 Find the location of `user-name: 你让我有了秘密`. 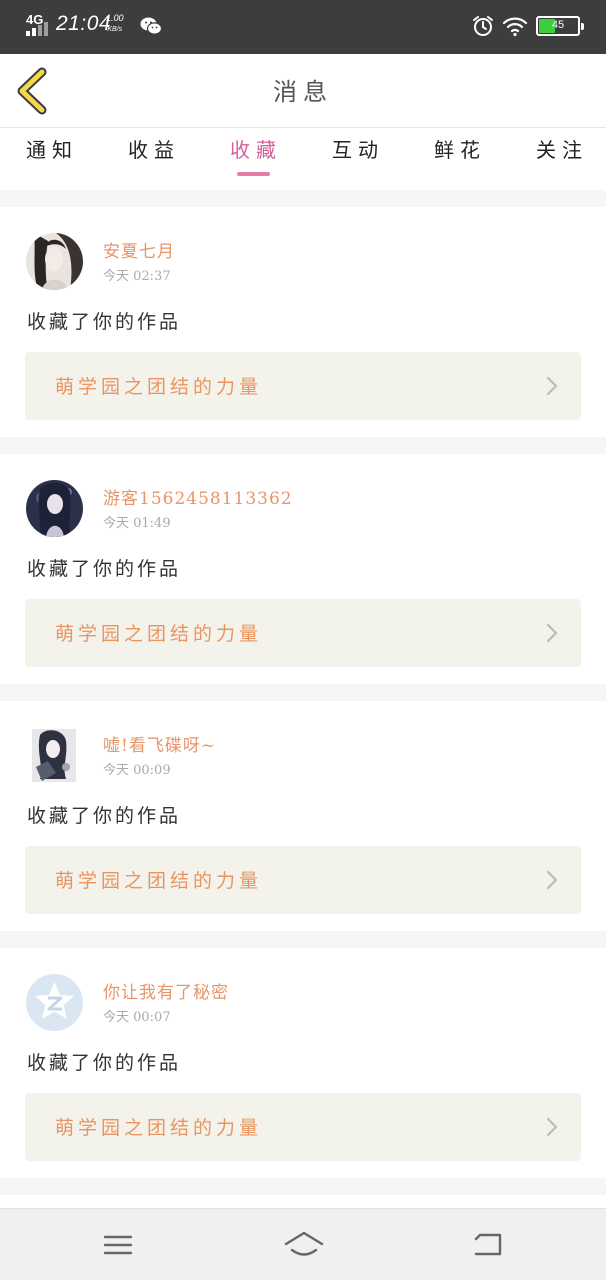

user-name: 你让我有了秘密 is located at coordinates (166, 990).